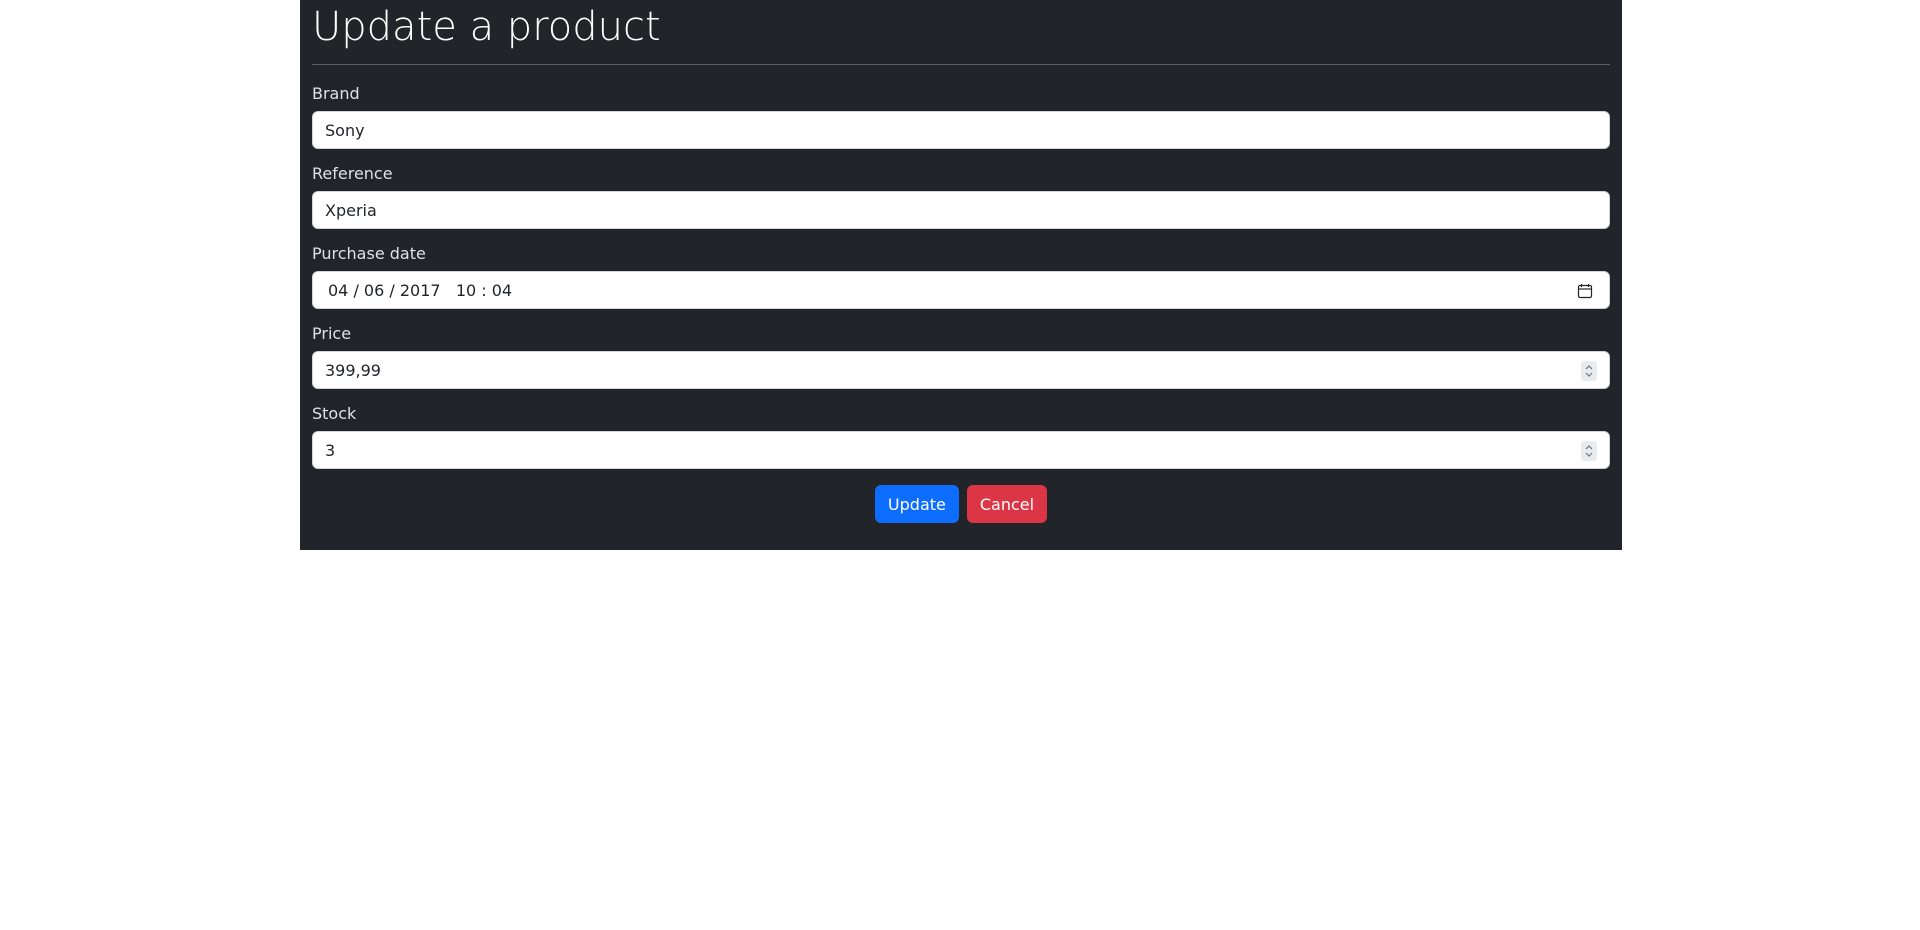  I want to click on reference-input, so click(961, 210).